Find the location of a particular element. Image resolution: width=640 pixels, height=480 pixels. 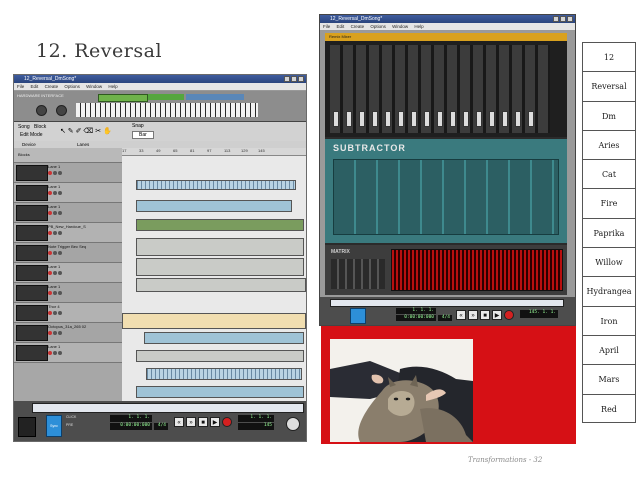

menu-help: Help is located at coordinates (418, 26).